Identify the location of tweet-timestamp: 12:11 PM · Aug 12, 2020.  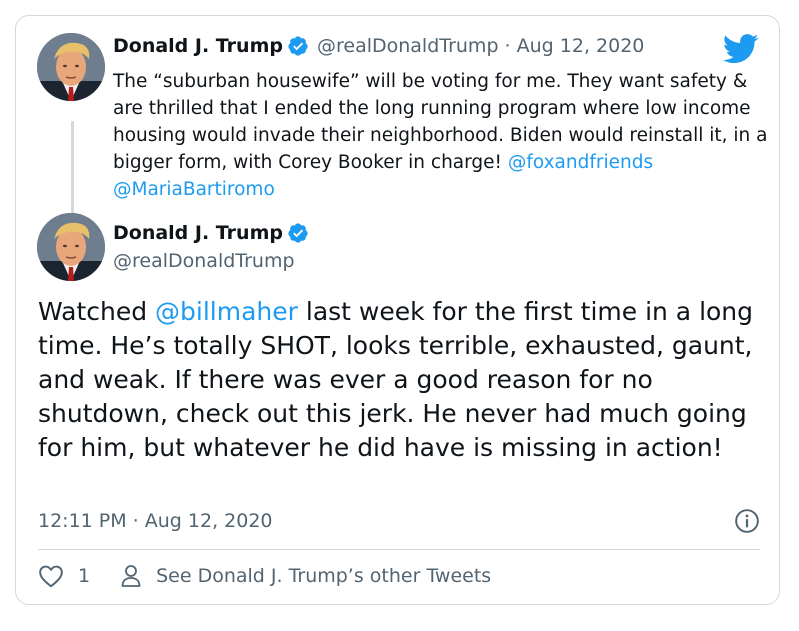
(155, 521).